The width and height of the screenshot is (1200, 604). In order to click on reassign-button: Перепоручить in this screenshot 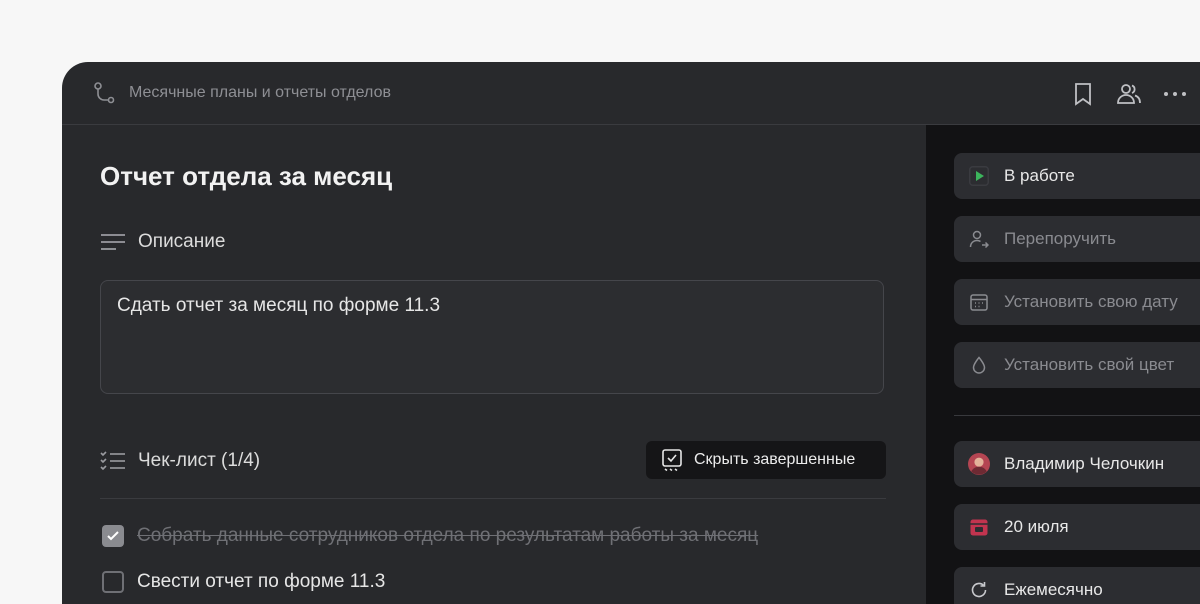, I will do `click(1077, 239)`.